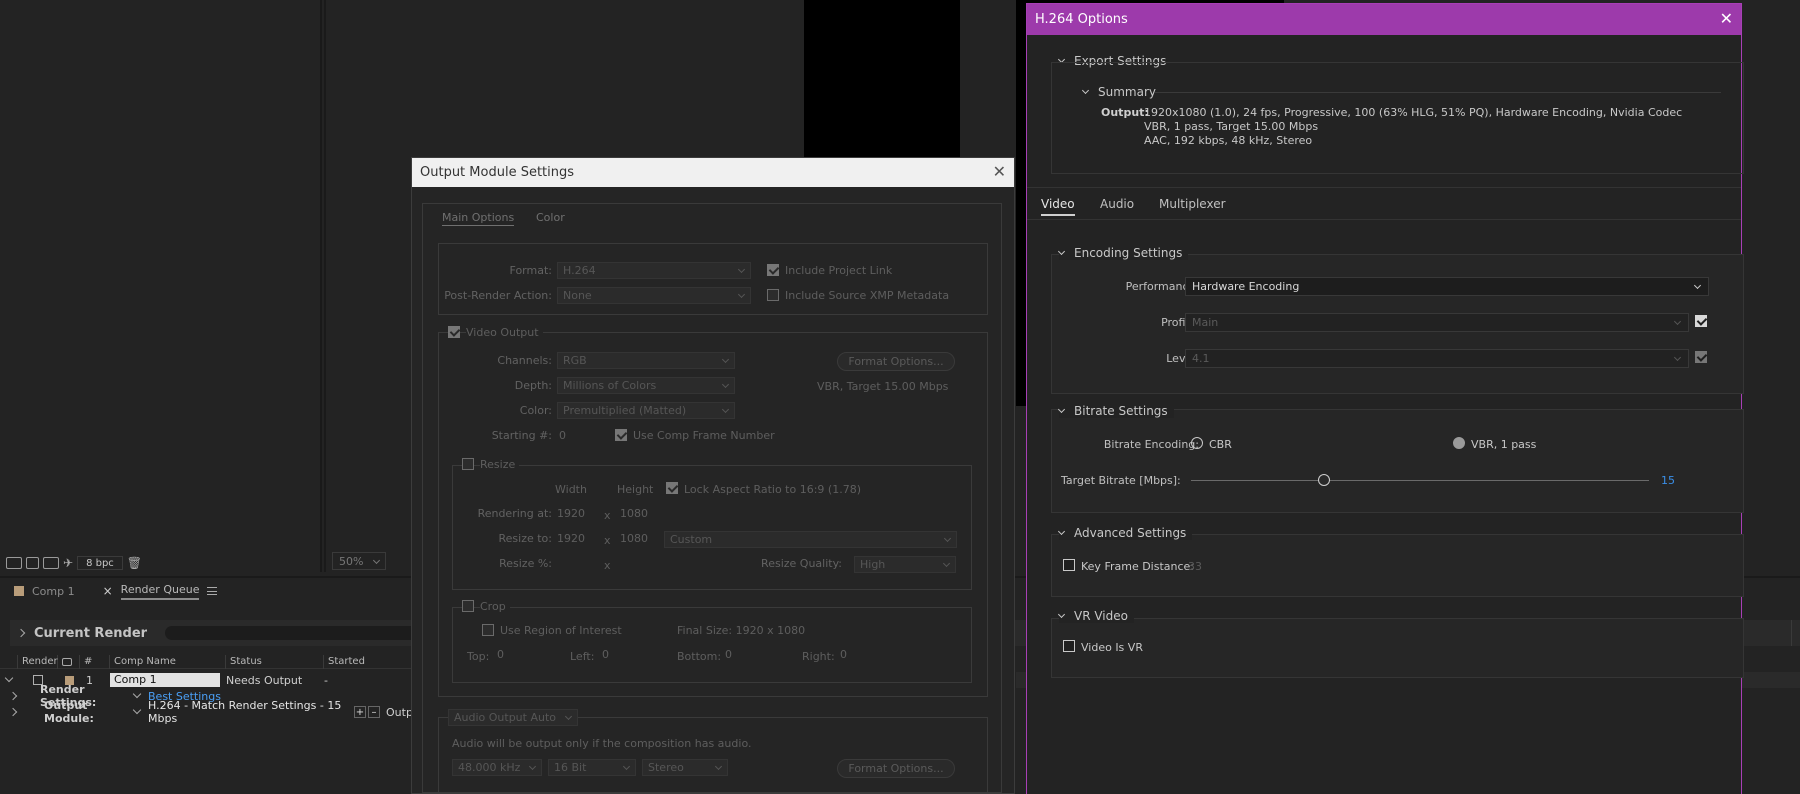  What do you see at coordinates (160, 591) in the screenshot?
I see `tab-render-queue: × Render Queue` at bounding box center [160, 591].